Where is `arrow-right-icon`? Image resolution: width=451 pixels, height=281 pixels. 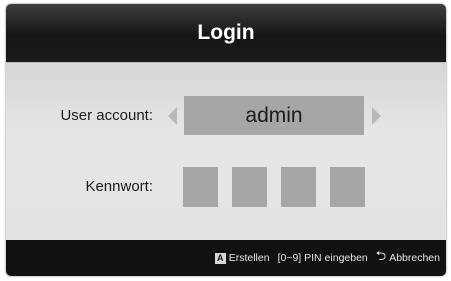
arrow-right-icon is located at coordinates (376, 116).